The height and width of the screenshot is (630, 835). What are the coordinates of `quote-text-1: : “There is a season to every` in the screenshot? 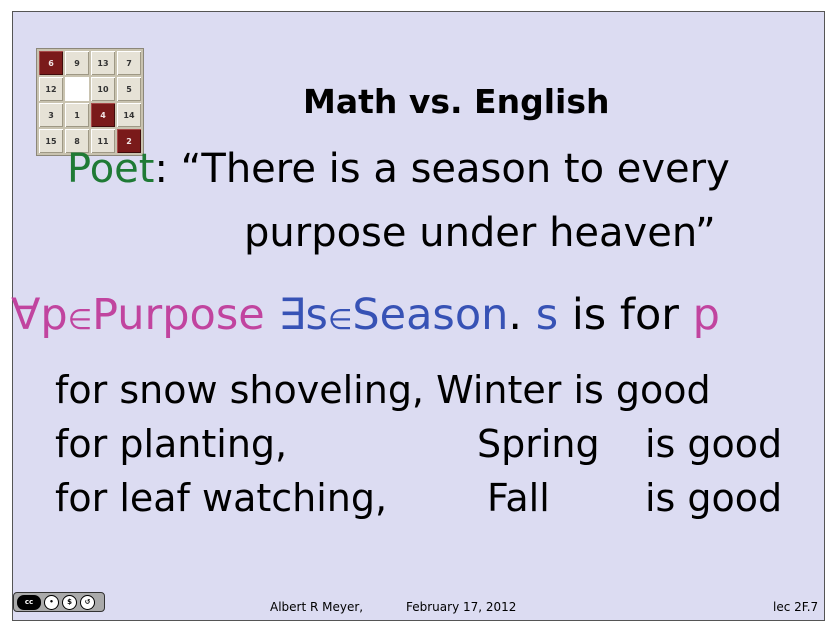 It's located at (442, 169).